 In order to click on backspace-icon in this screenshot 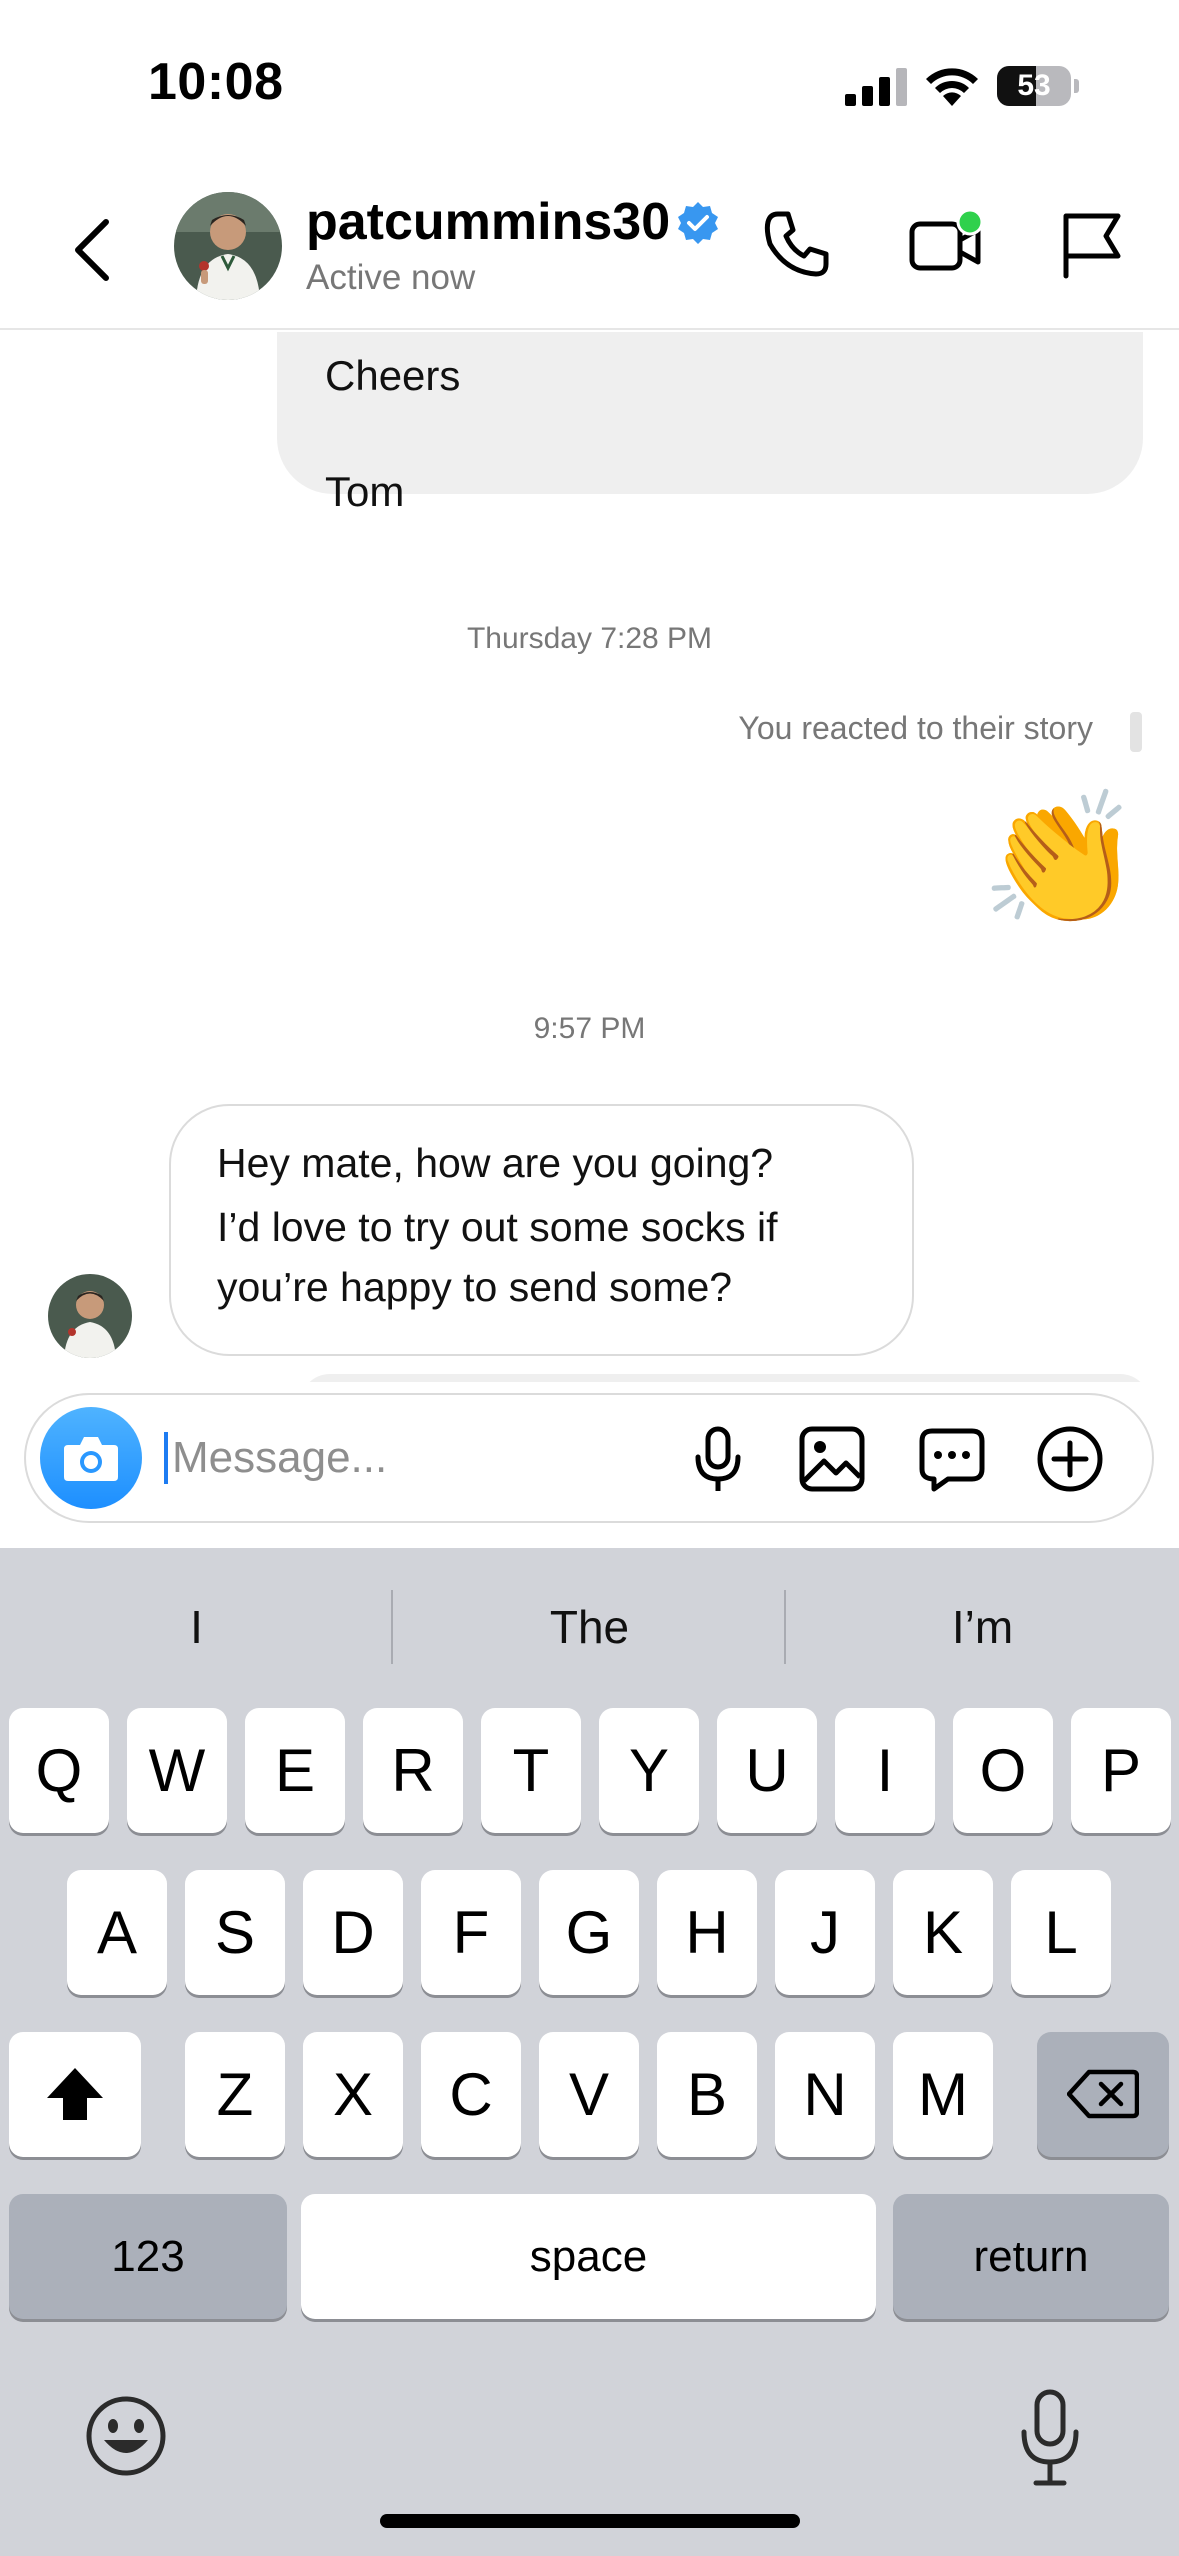, I will do `click(1103, 2094)`.